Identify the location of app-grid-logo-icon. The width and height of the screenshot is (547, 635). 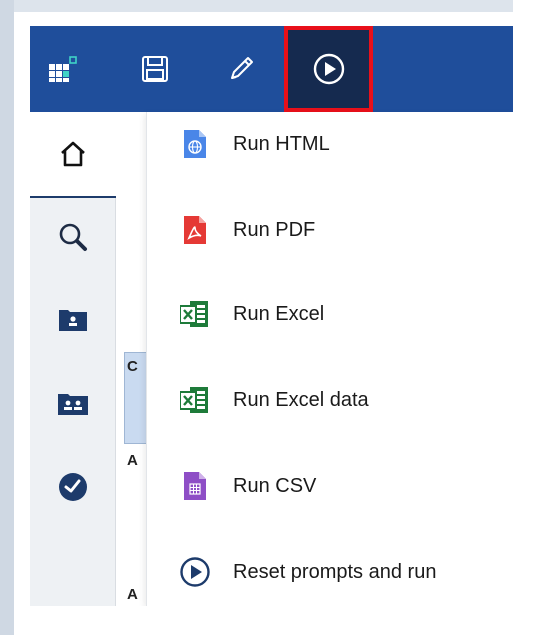
(63, 69).